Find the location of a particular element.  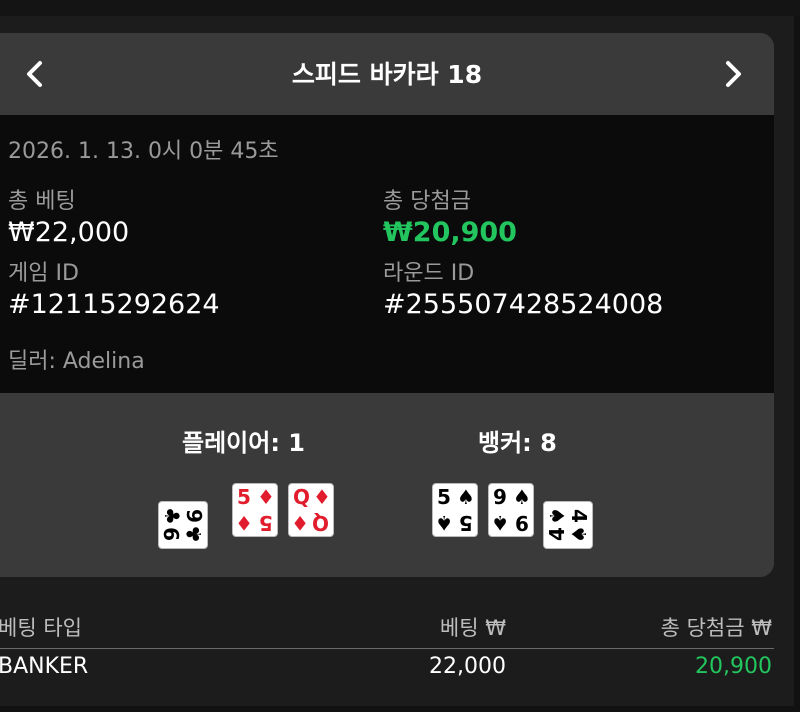

page-title: 스피드 바카라 18 is located at coordinates (387, 74).